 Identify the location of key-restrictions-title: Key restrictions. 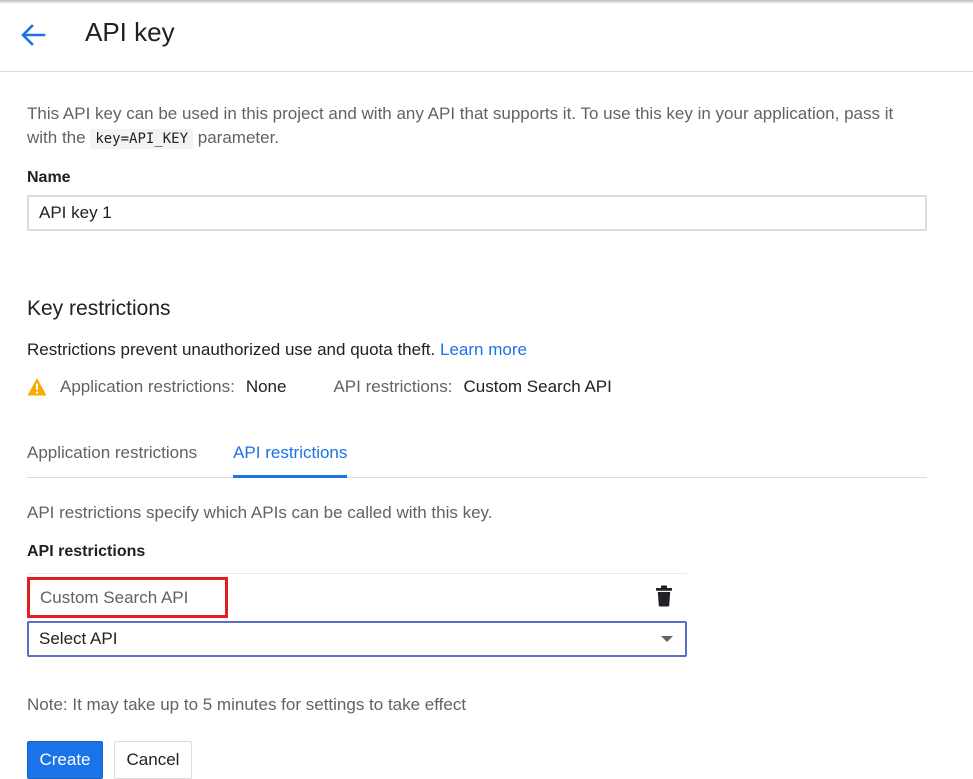
(99, 308).